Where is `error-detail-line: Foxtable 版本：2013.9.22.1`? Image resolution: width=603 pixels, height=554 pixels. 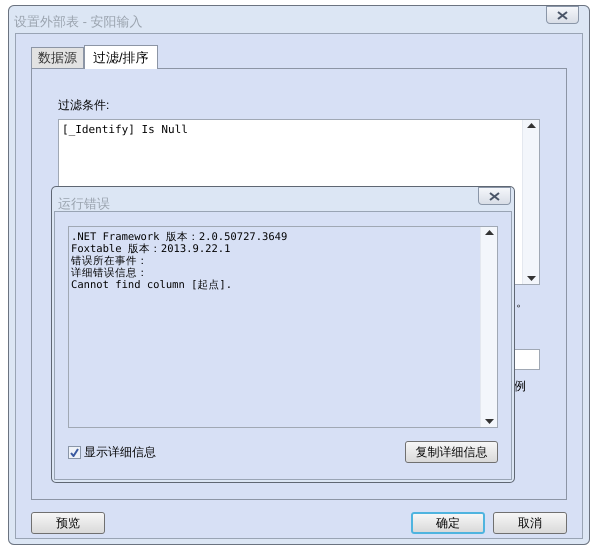 error-detail-line: Foxtable 版本：2013.9.22.1 is located at coordinates (150, 249).